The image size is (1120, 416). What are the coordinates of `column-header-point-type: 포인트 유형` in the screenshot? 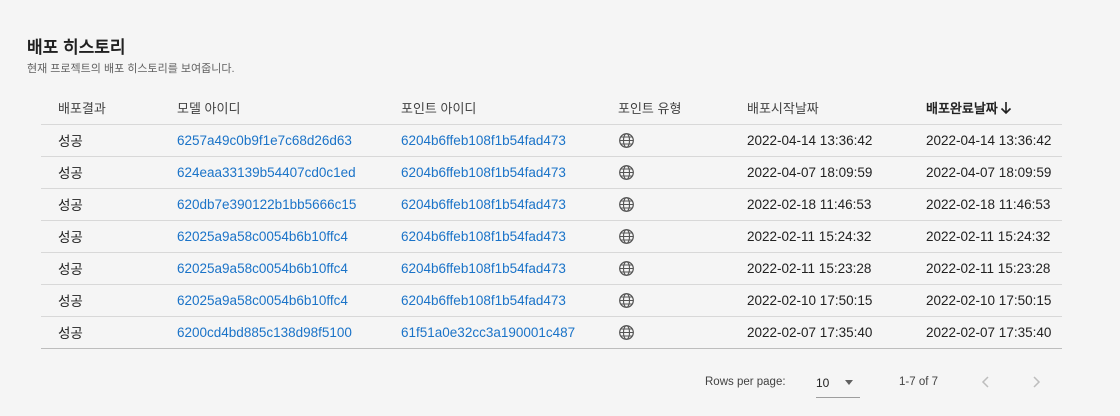 It's located at (682, 108).